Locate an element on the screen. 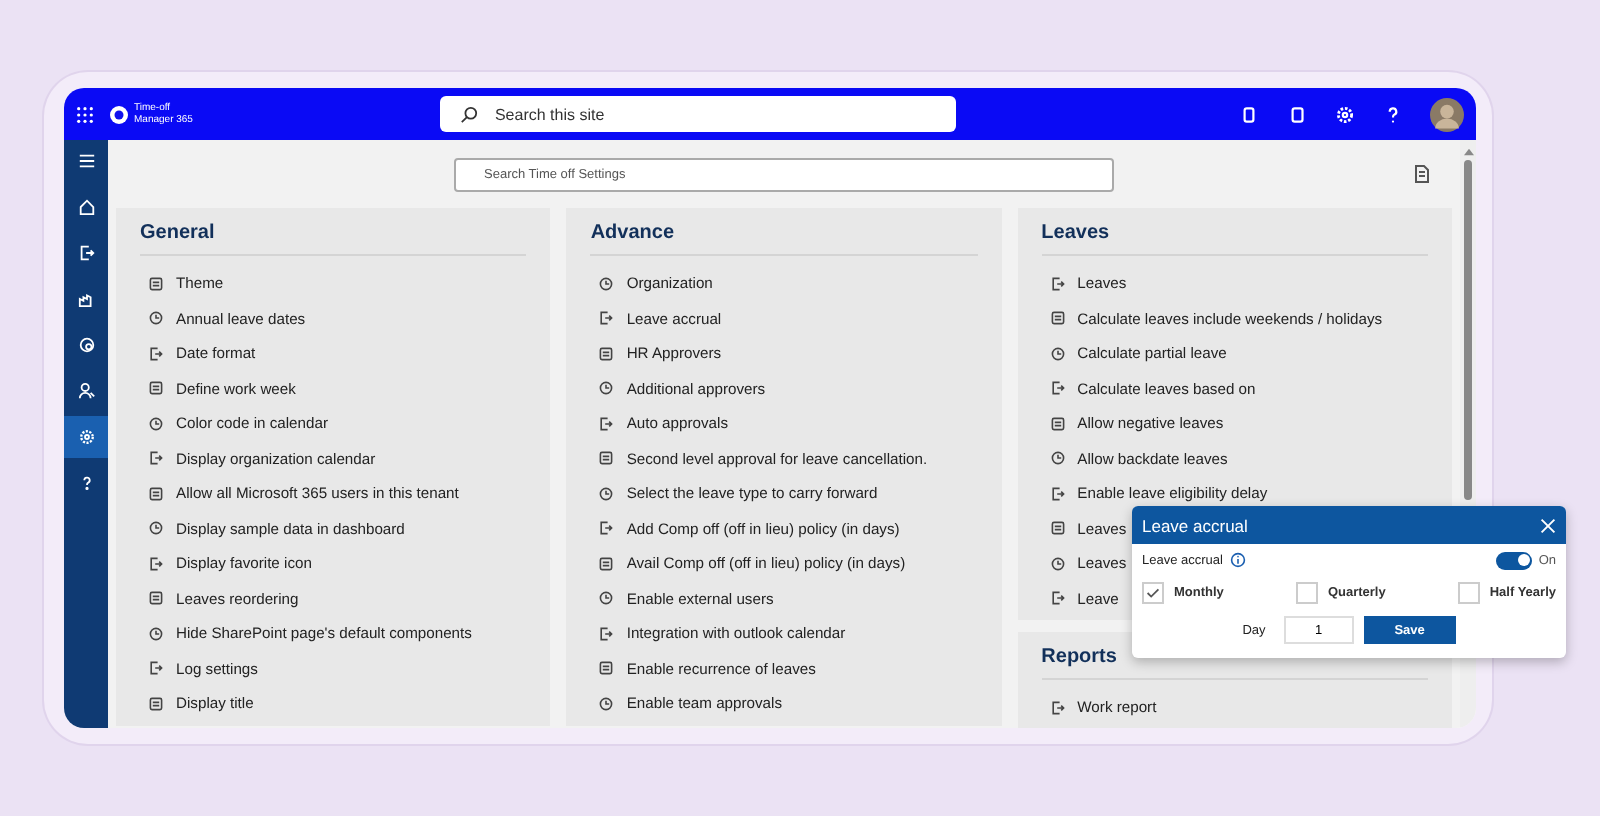 The image size is (1600, 816). section-title: General is located at coordinates (178, 235).